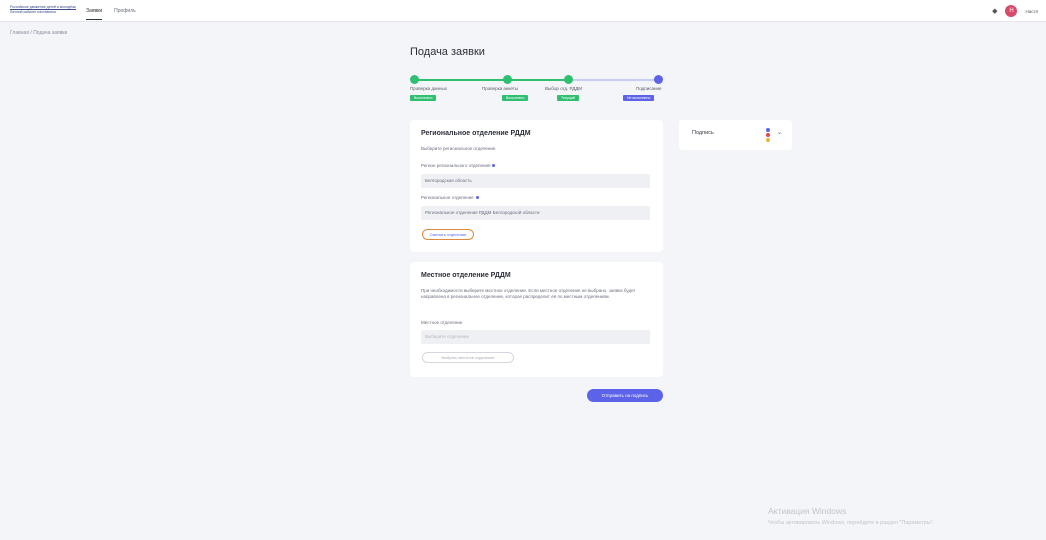 The image size is (1046, 540). What do you see at coordinates (448, 234) in the screenshot?
I see `change-branch-button: Сменить отделение` at bounding box center [448, 234].